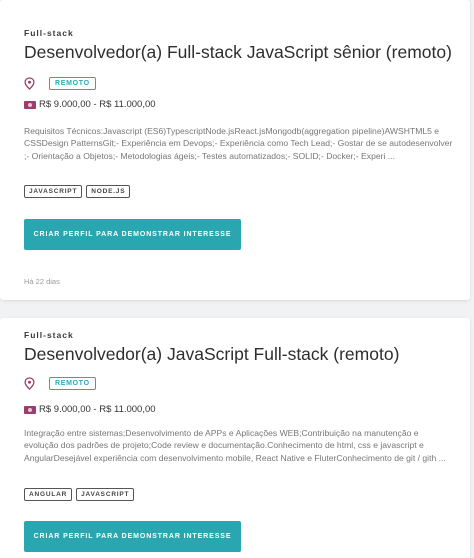 This screenshot has width=474, height=558. I want to click on tag: ANGULAR, so click(48, 494).